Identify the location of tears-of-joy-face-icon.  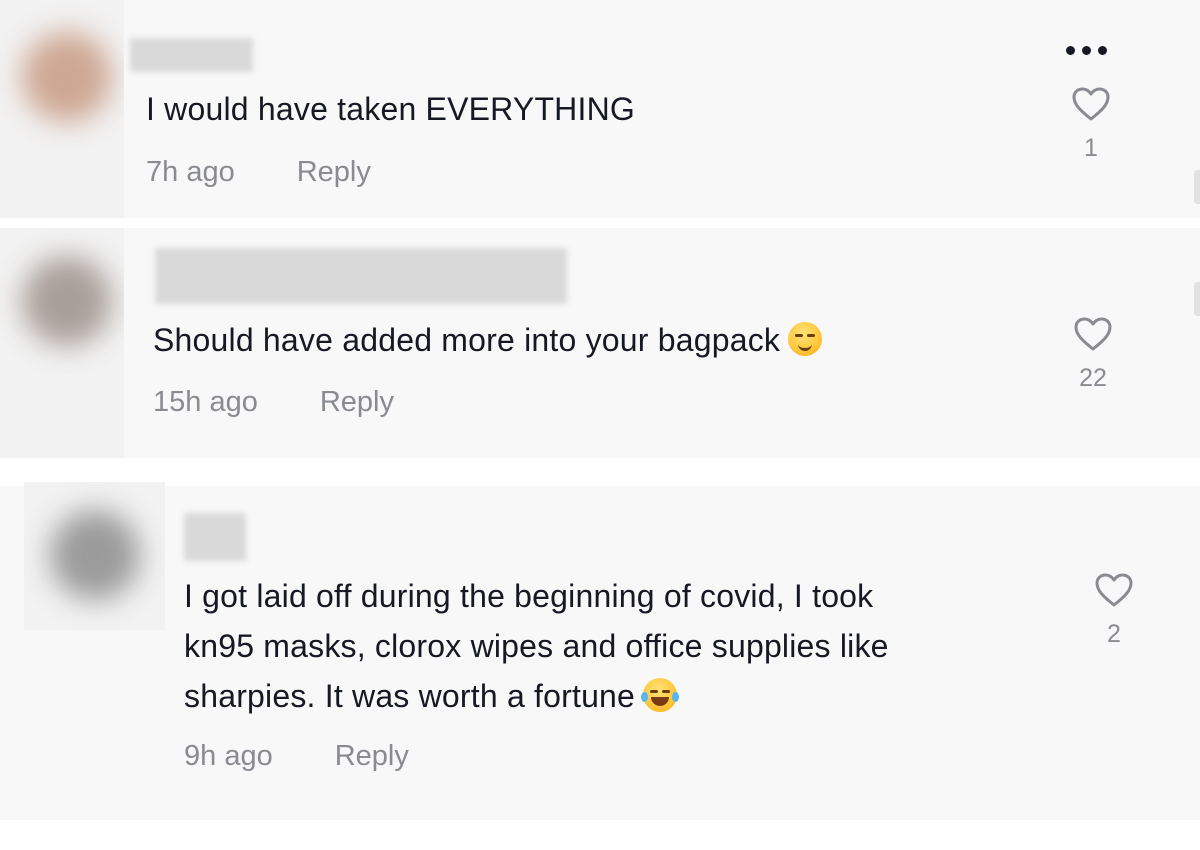
(660, 695).